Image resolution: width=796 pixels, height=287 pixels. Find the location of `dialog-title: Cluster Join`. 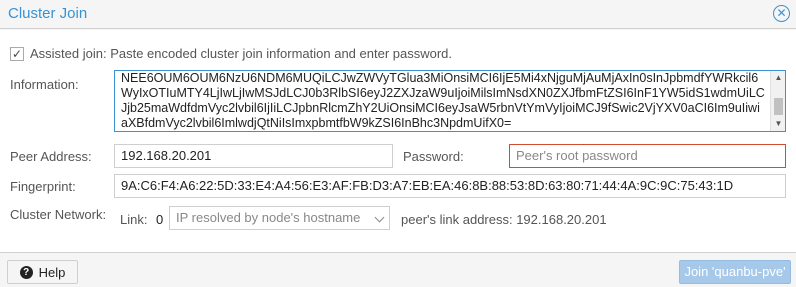

dialog-title: Cluster Join is located at coordinates (48, 13).